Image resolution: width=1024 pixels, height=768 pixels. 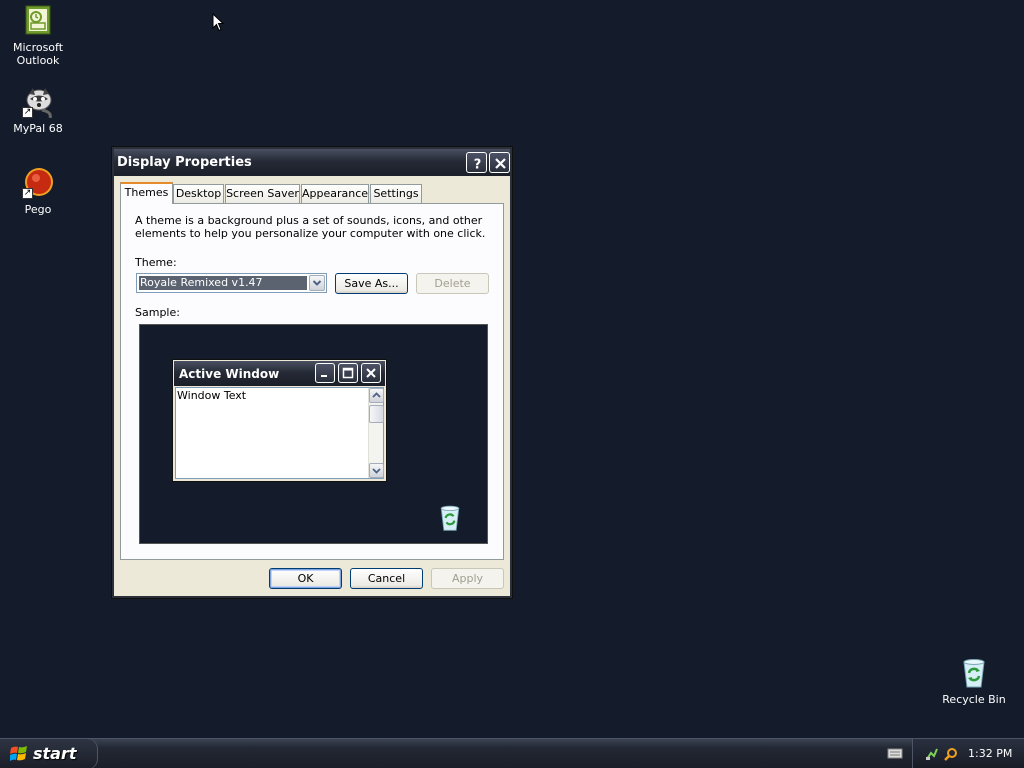 I want to click on desktop-icon-pego: ↗ Pego, so click(x=38, y=191).